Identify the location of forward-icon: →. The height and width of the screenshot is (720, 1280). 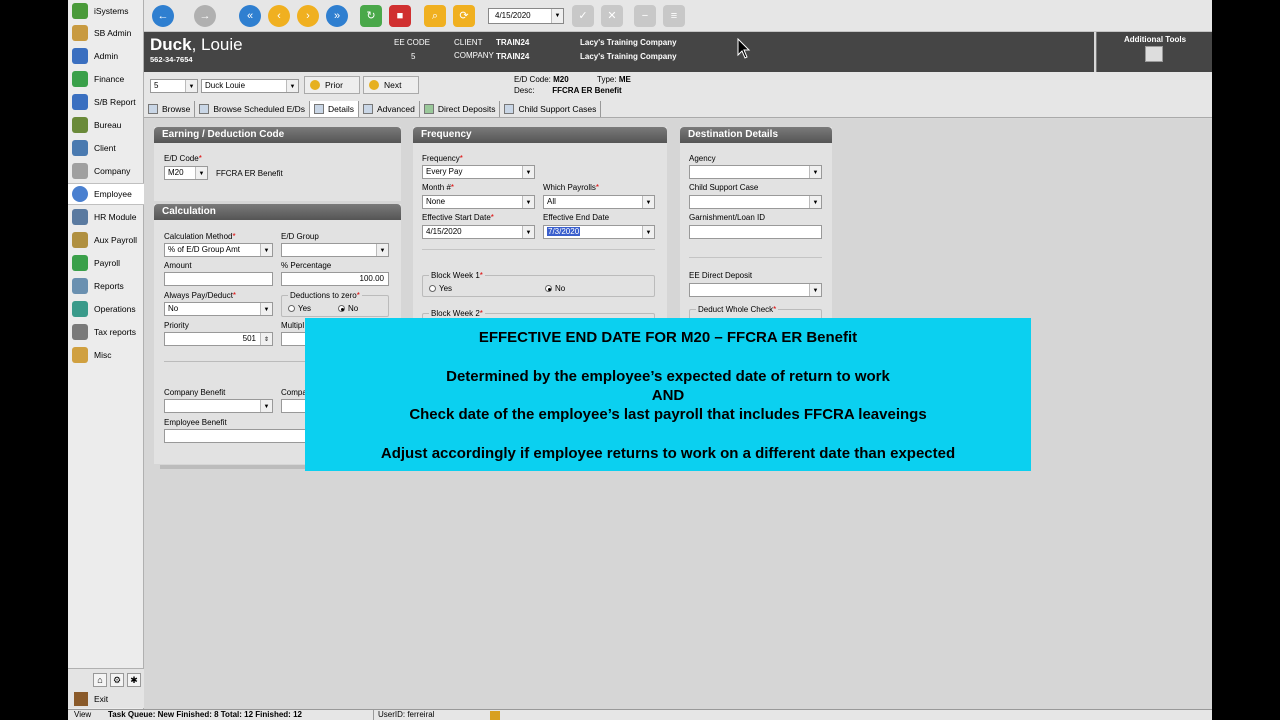
(205, 16).